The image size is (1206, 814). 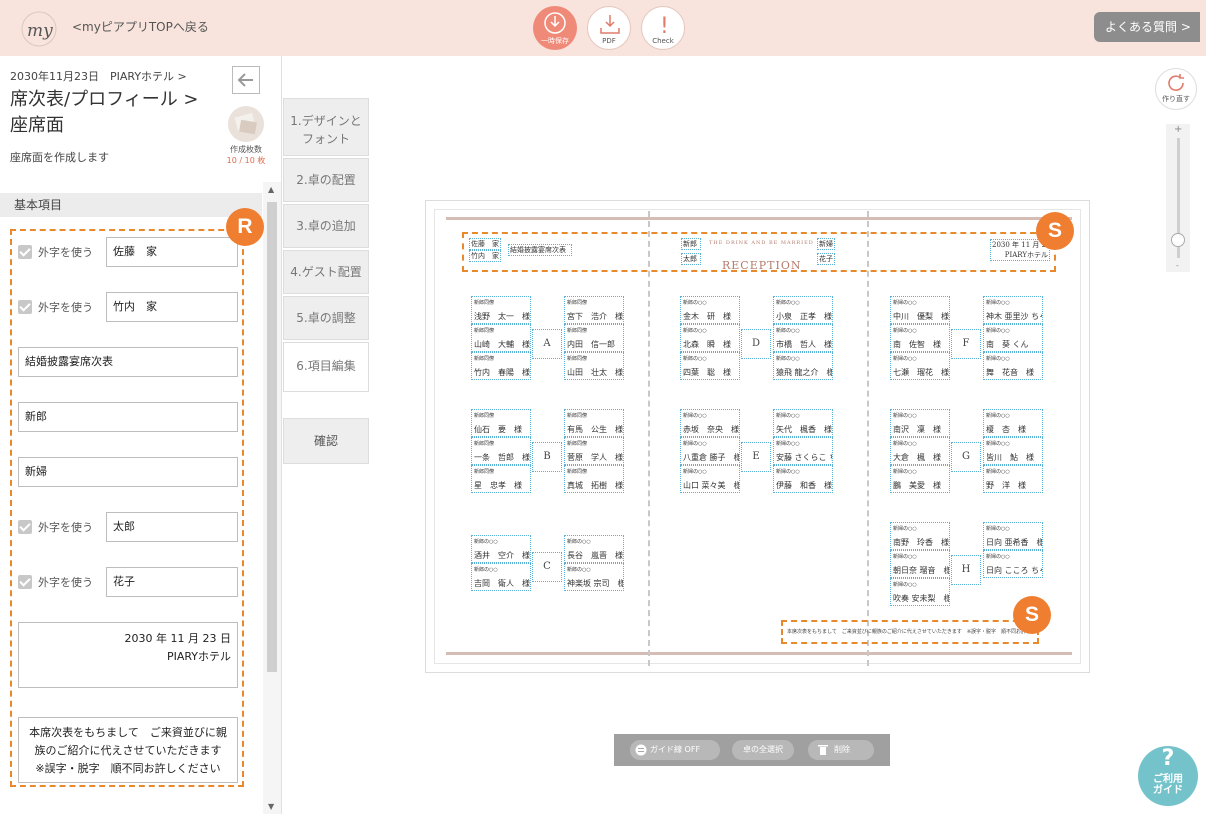 What do you see at coordinates (803, 366) in the screenshot?
I see `guest-seat: 新郎の○○ 猿飛 龍之介 様` at bounding box center [803, 366].